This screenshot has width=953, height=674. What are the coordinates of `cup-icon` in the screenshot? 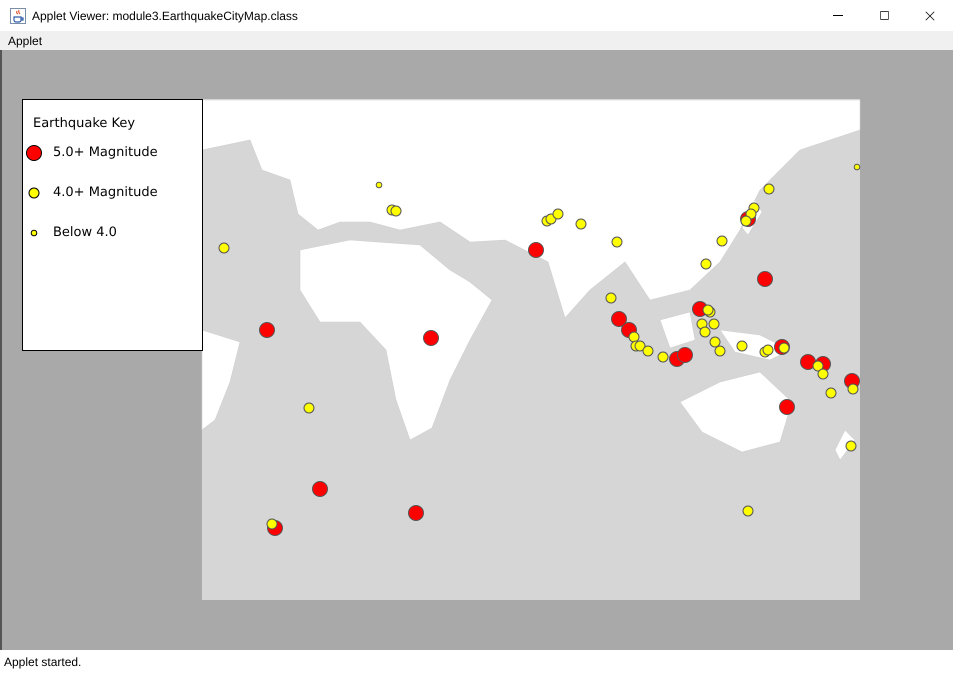 It's located at (18, 16).